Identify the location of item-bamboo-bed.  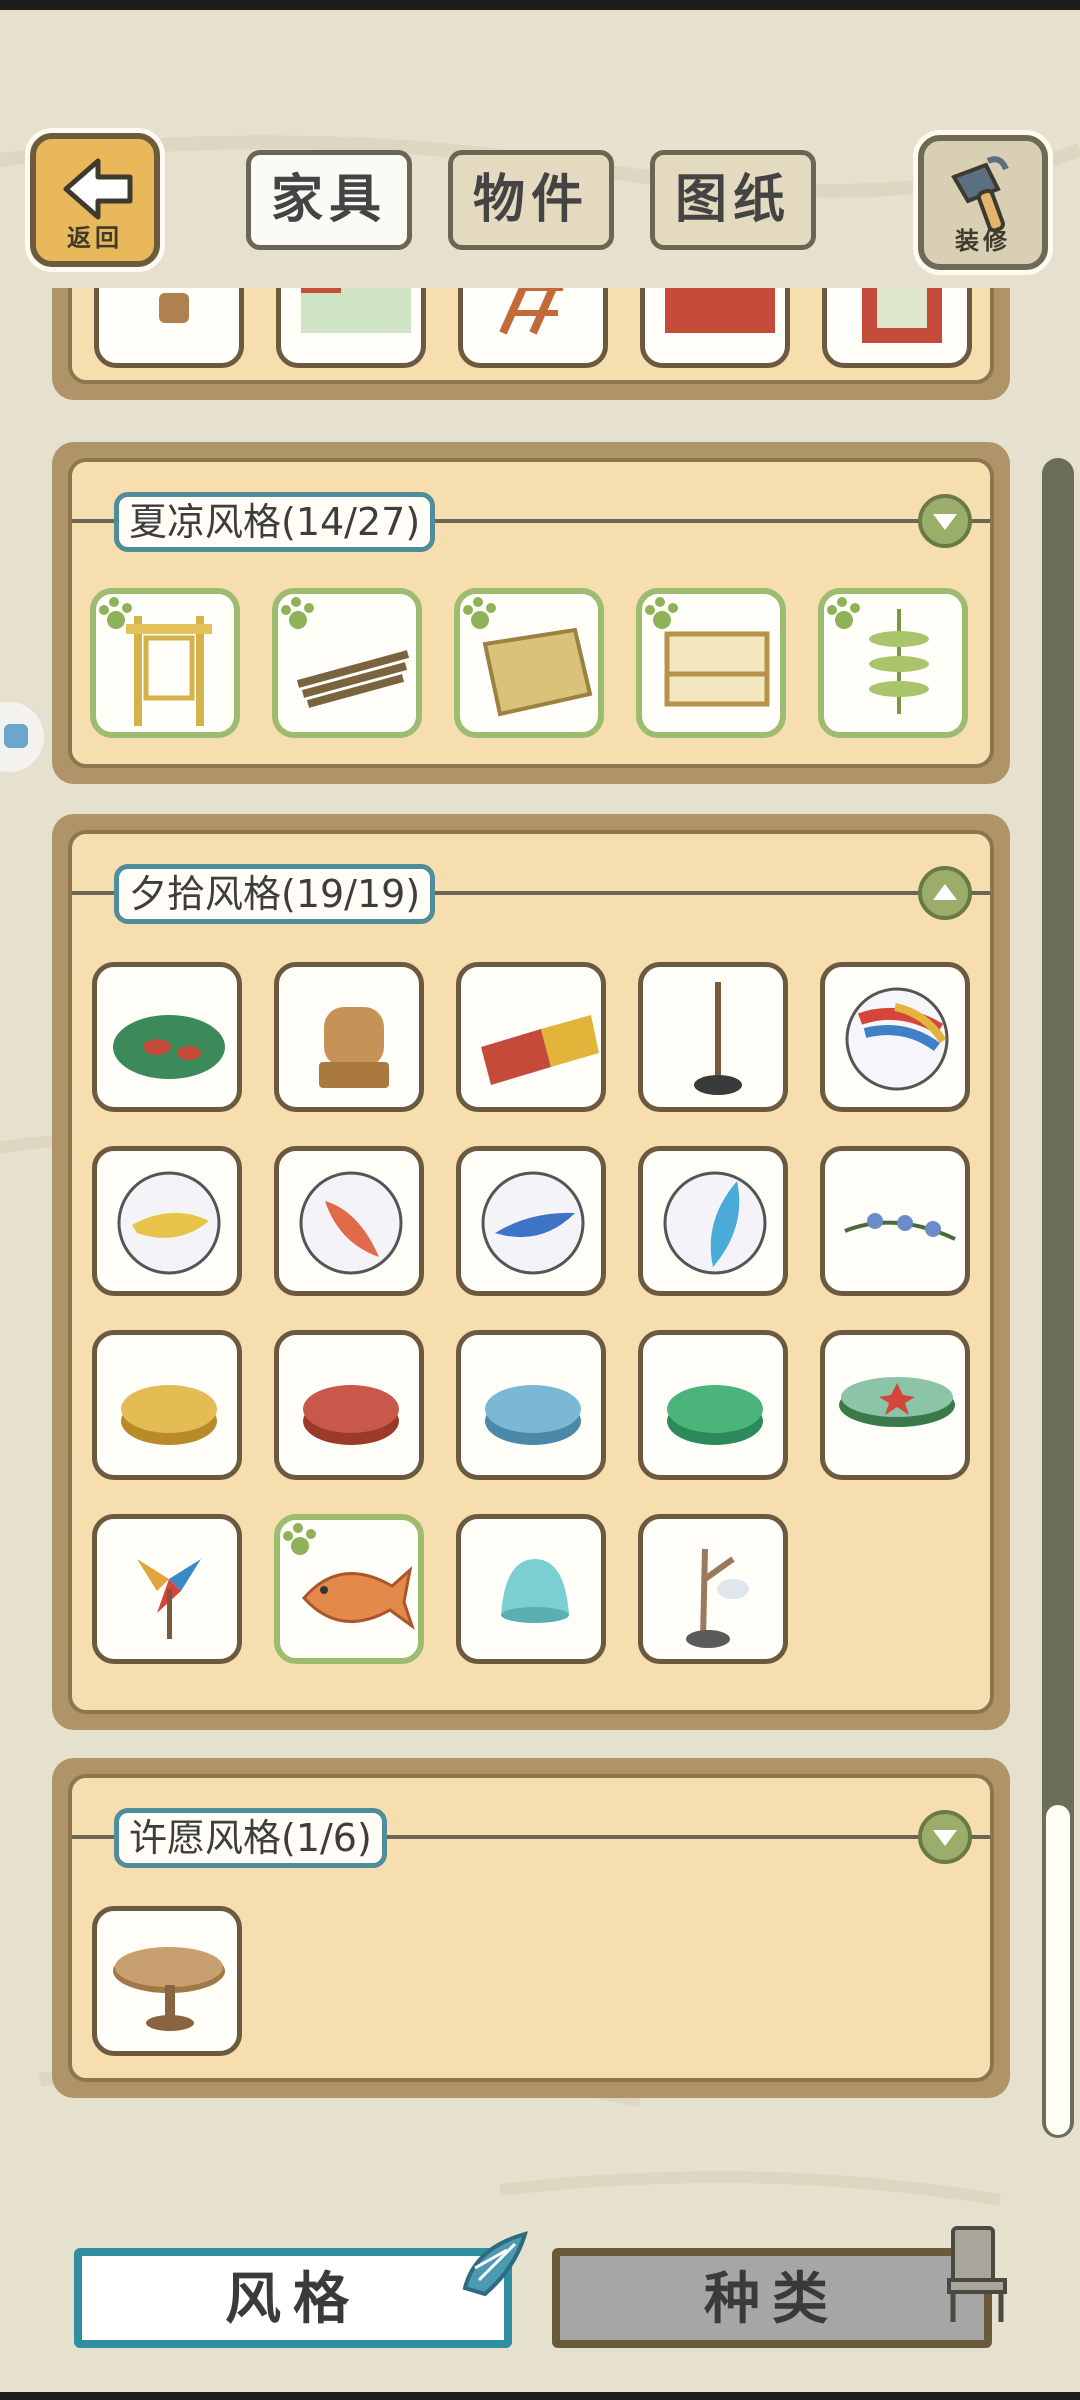
(711, 663).